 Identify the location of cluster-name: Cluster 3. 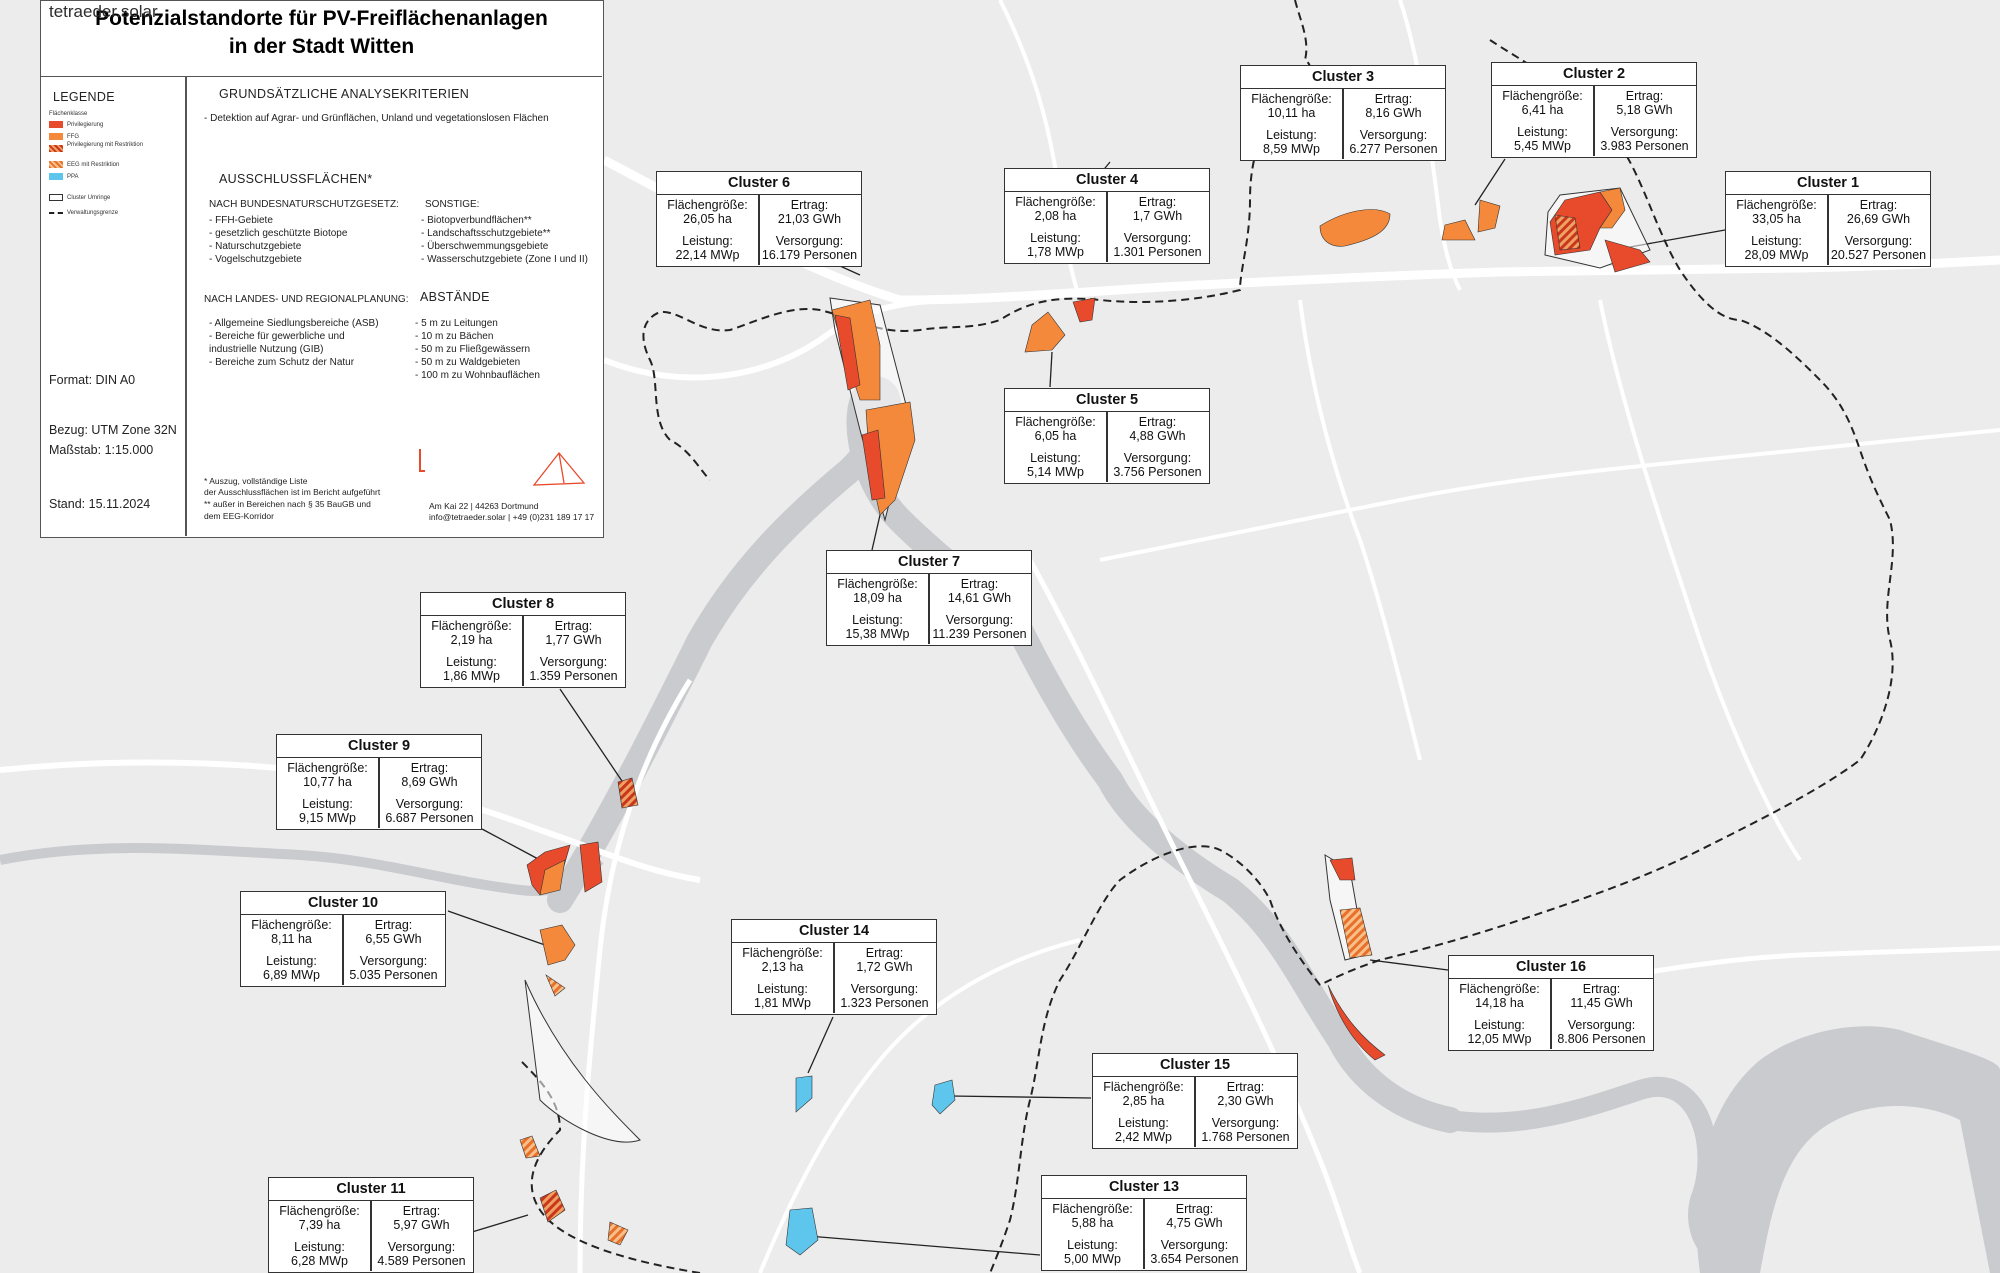
(1343, 77).